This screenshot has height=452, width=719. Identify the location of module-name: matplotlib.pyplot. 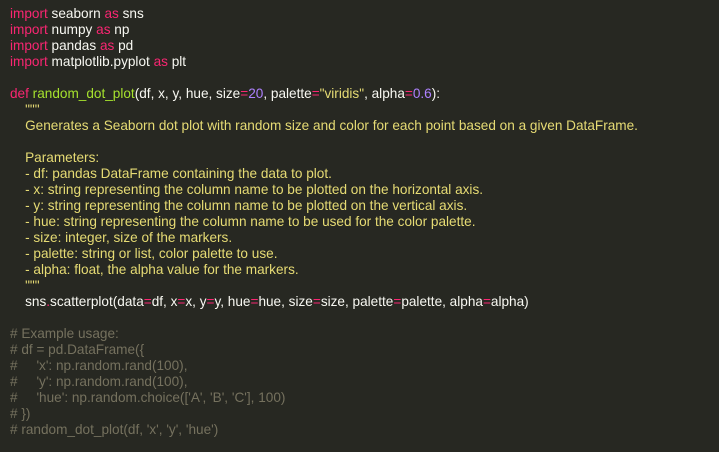
(100, 61).